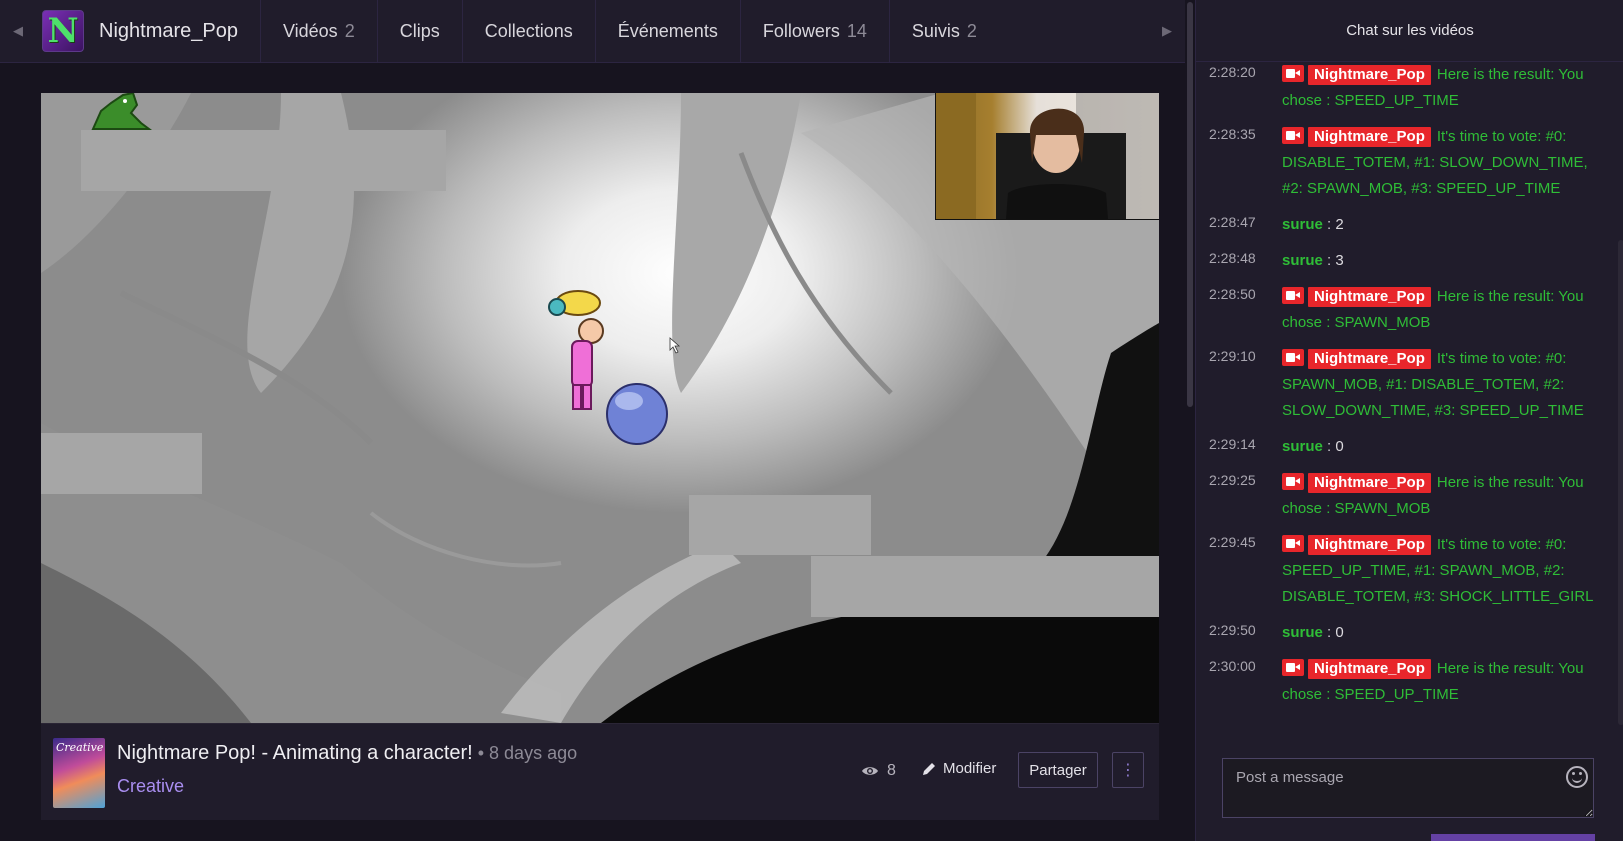 The image size is (1623, 841). I want to click on video-age: • 8 days ago, so click(525, 753).